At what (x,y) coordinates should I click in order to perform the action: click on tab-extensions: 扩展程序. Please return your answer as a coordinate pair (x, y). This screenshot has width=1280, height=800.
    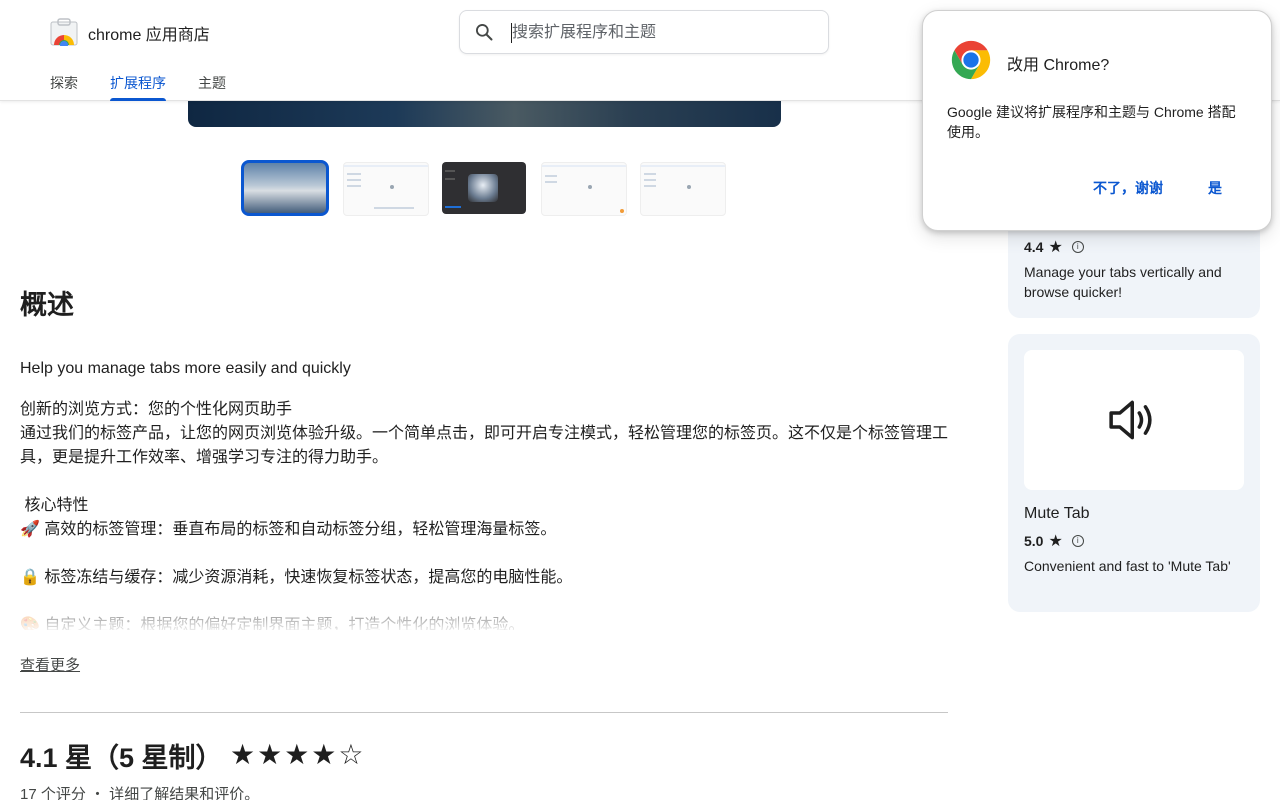
    Looking at the image, I should click on (138, 87).